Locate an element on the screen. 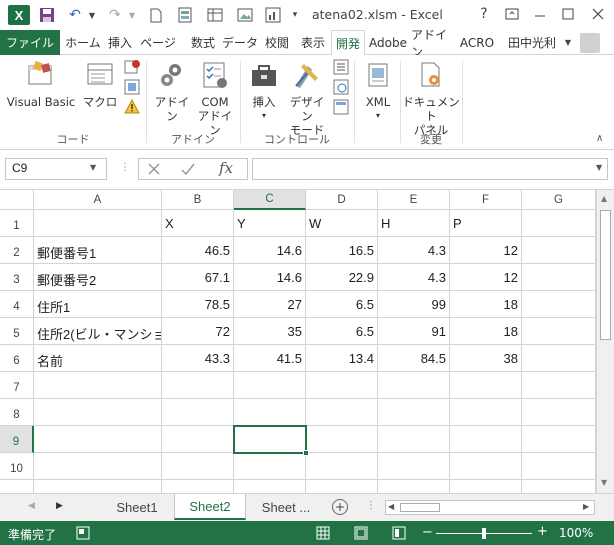  new-file-icon is located at coordinates (156, 15).